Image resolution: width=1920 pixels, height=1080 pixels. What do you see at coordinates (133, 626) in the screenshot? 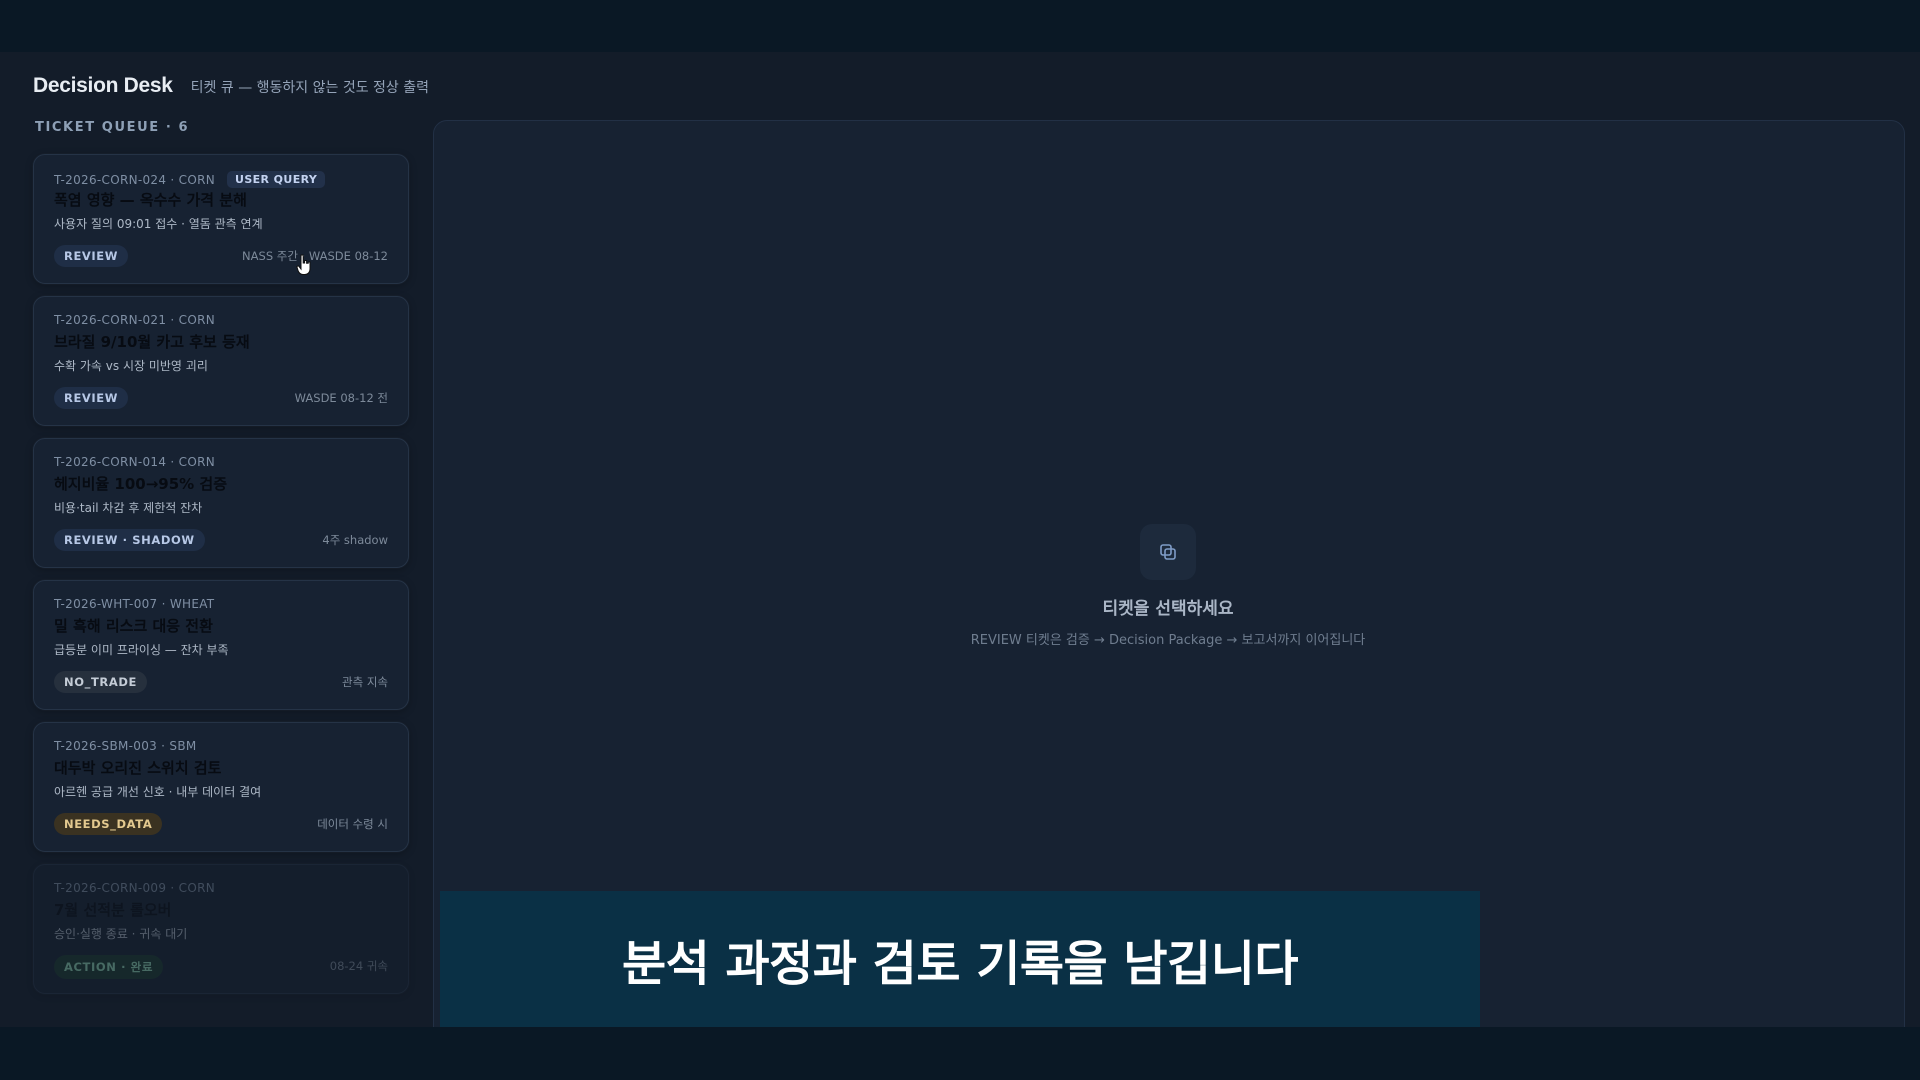
I see `ticket-title: 밀 흑해 리스크 대응 전환` at bounding box center [133, 626].